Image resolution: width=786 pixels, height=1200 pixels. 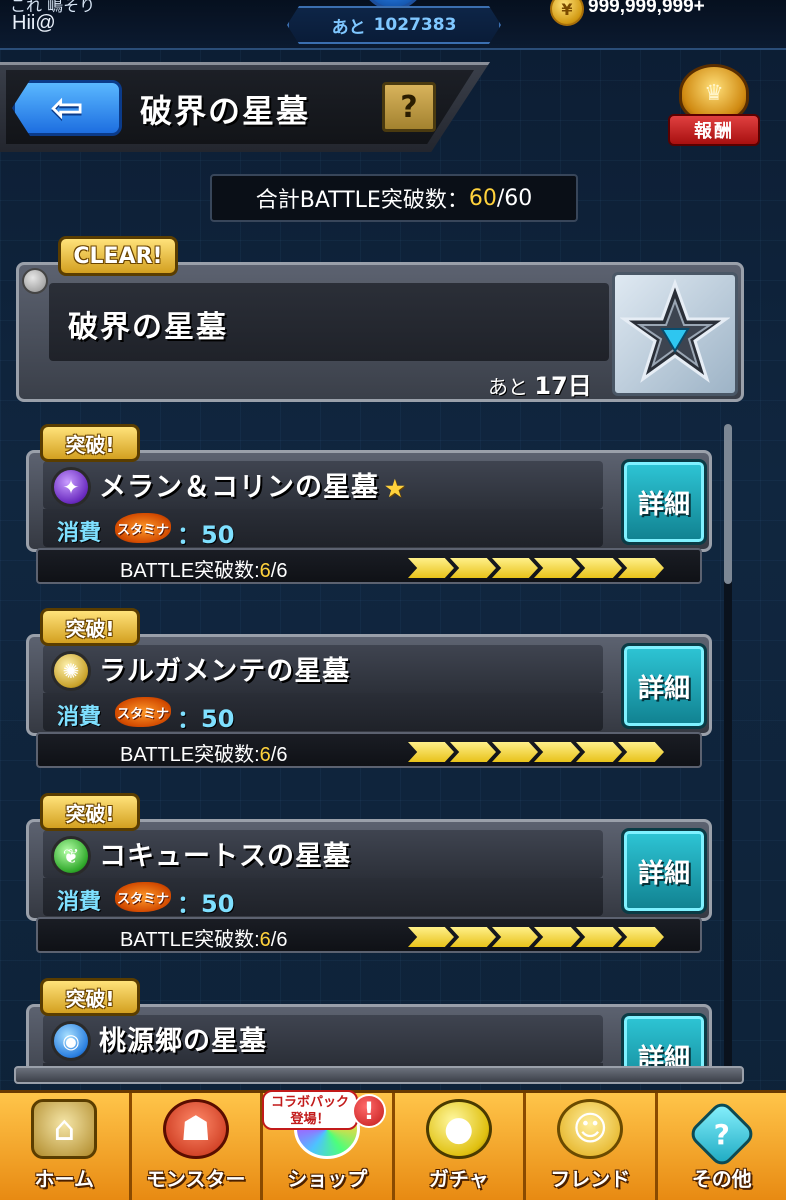 I want to click on collab-pack-bubble: コラボパック 登場！, so click(x=310, y=1110).